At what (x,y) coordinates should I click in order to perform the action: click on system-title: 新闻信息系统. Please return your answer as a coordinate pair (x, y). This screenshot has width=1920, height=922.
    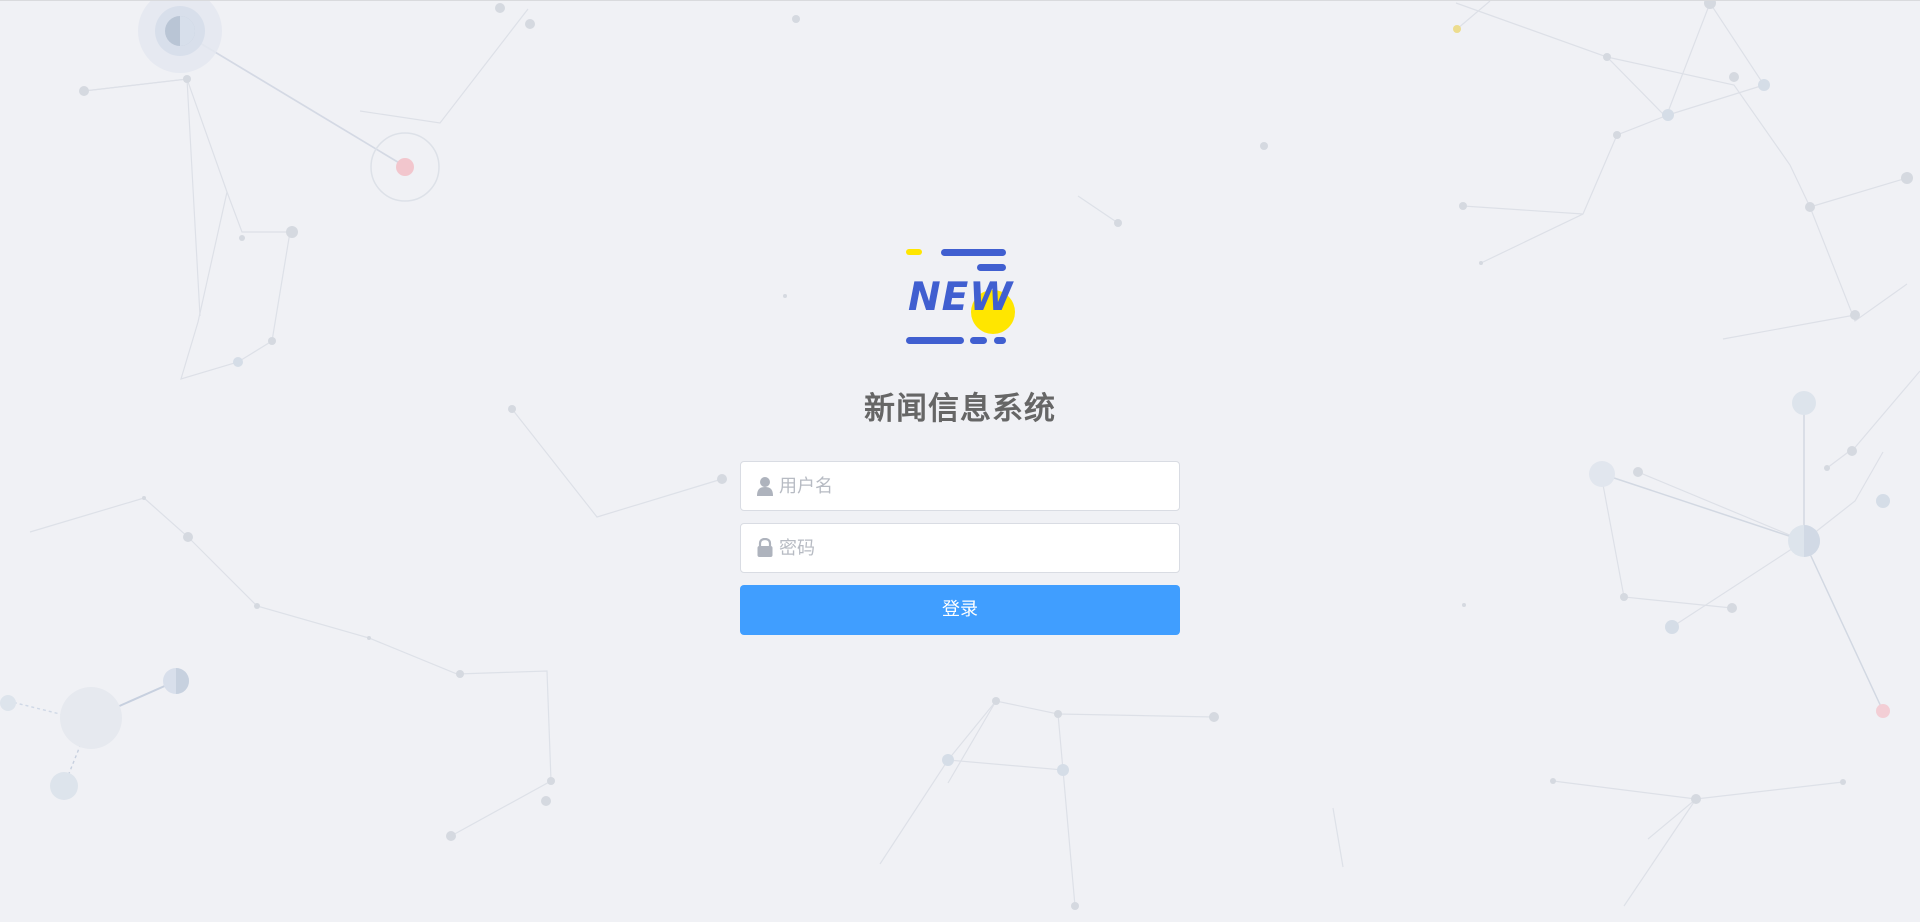
    Looking at the image, I should click on (960, 408).